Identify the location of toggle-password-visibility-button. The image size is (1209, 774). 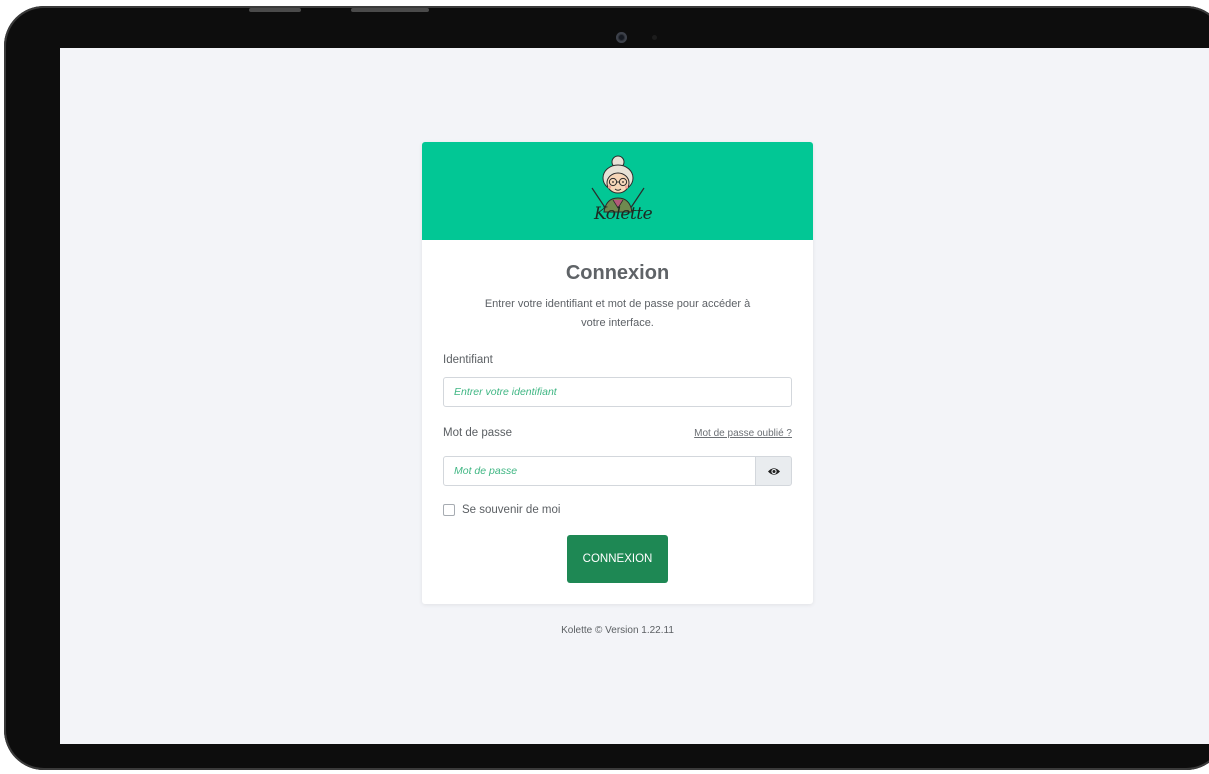
(773, 471).